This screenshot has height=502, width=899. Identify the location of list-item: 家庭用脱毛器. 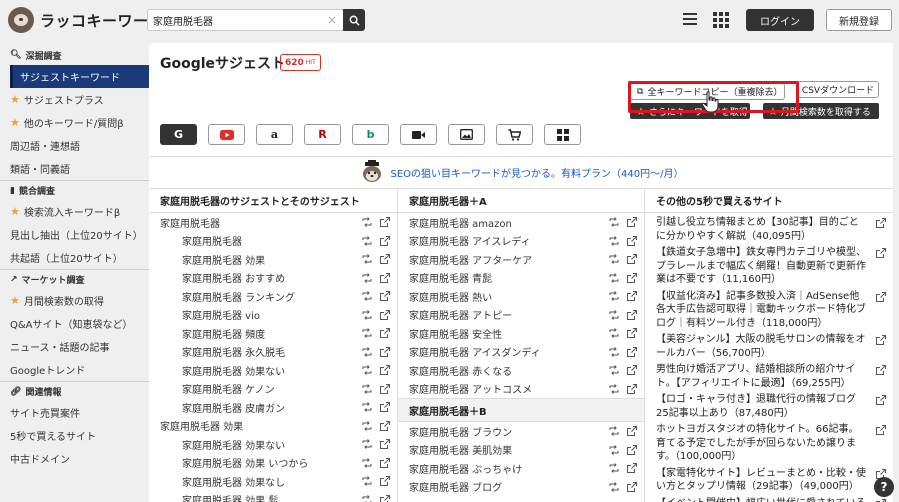
(273, 222).